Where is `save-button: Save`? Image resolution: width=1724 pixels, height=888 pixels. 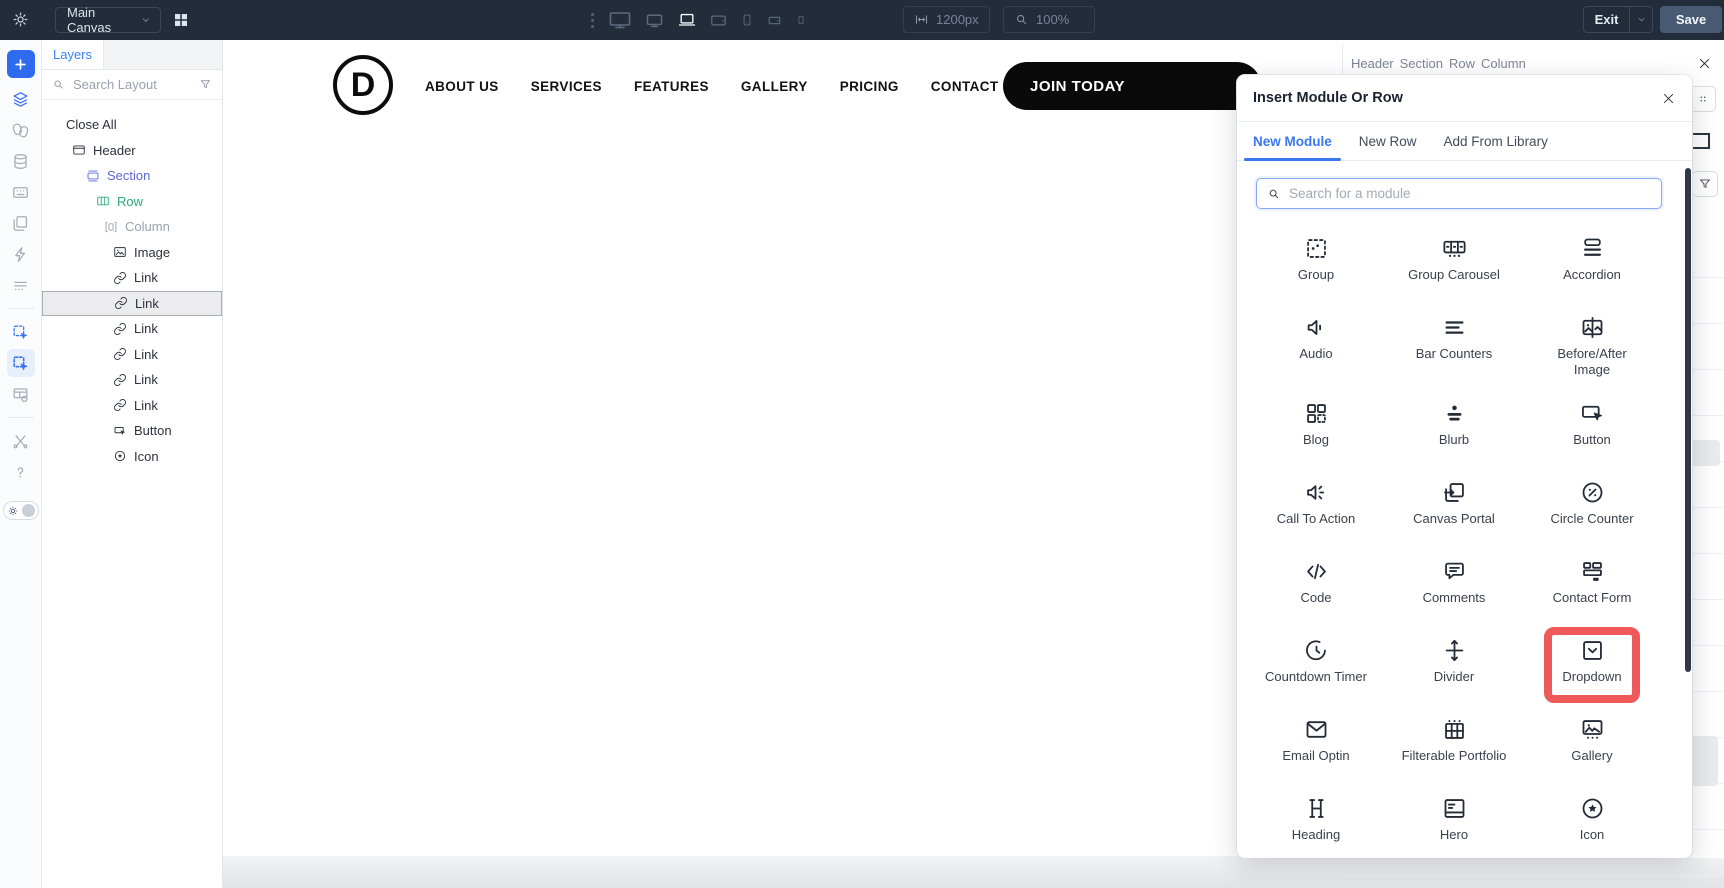 save-button: Save is located at coordinates (1691, 19).